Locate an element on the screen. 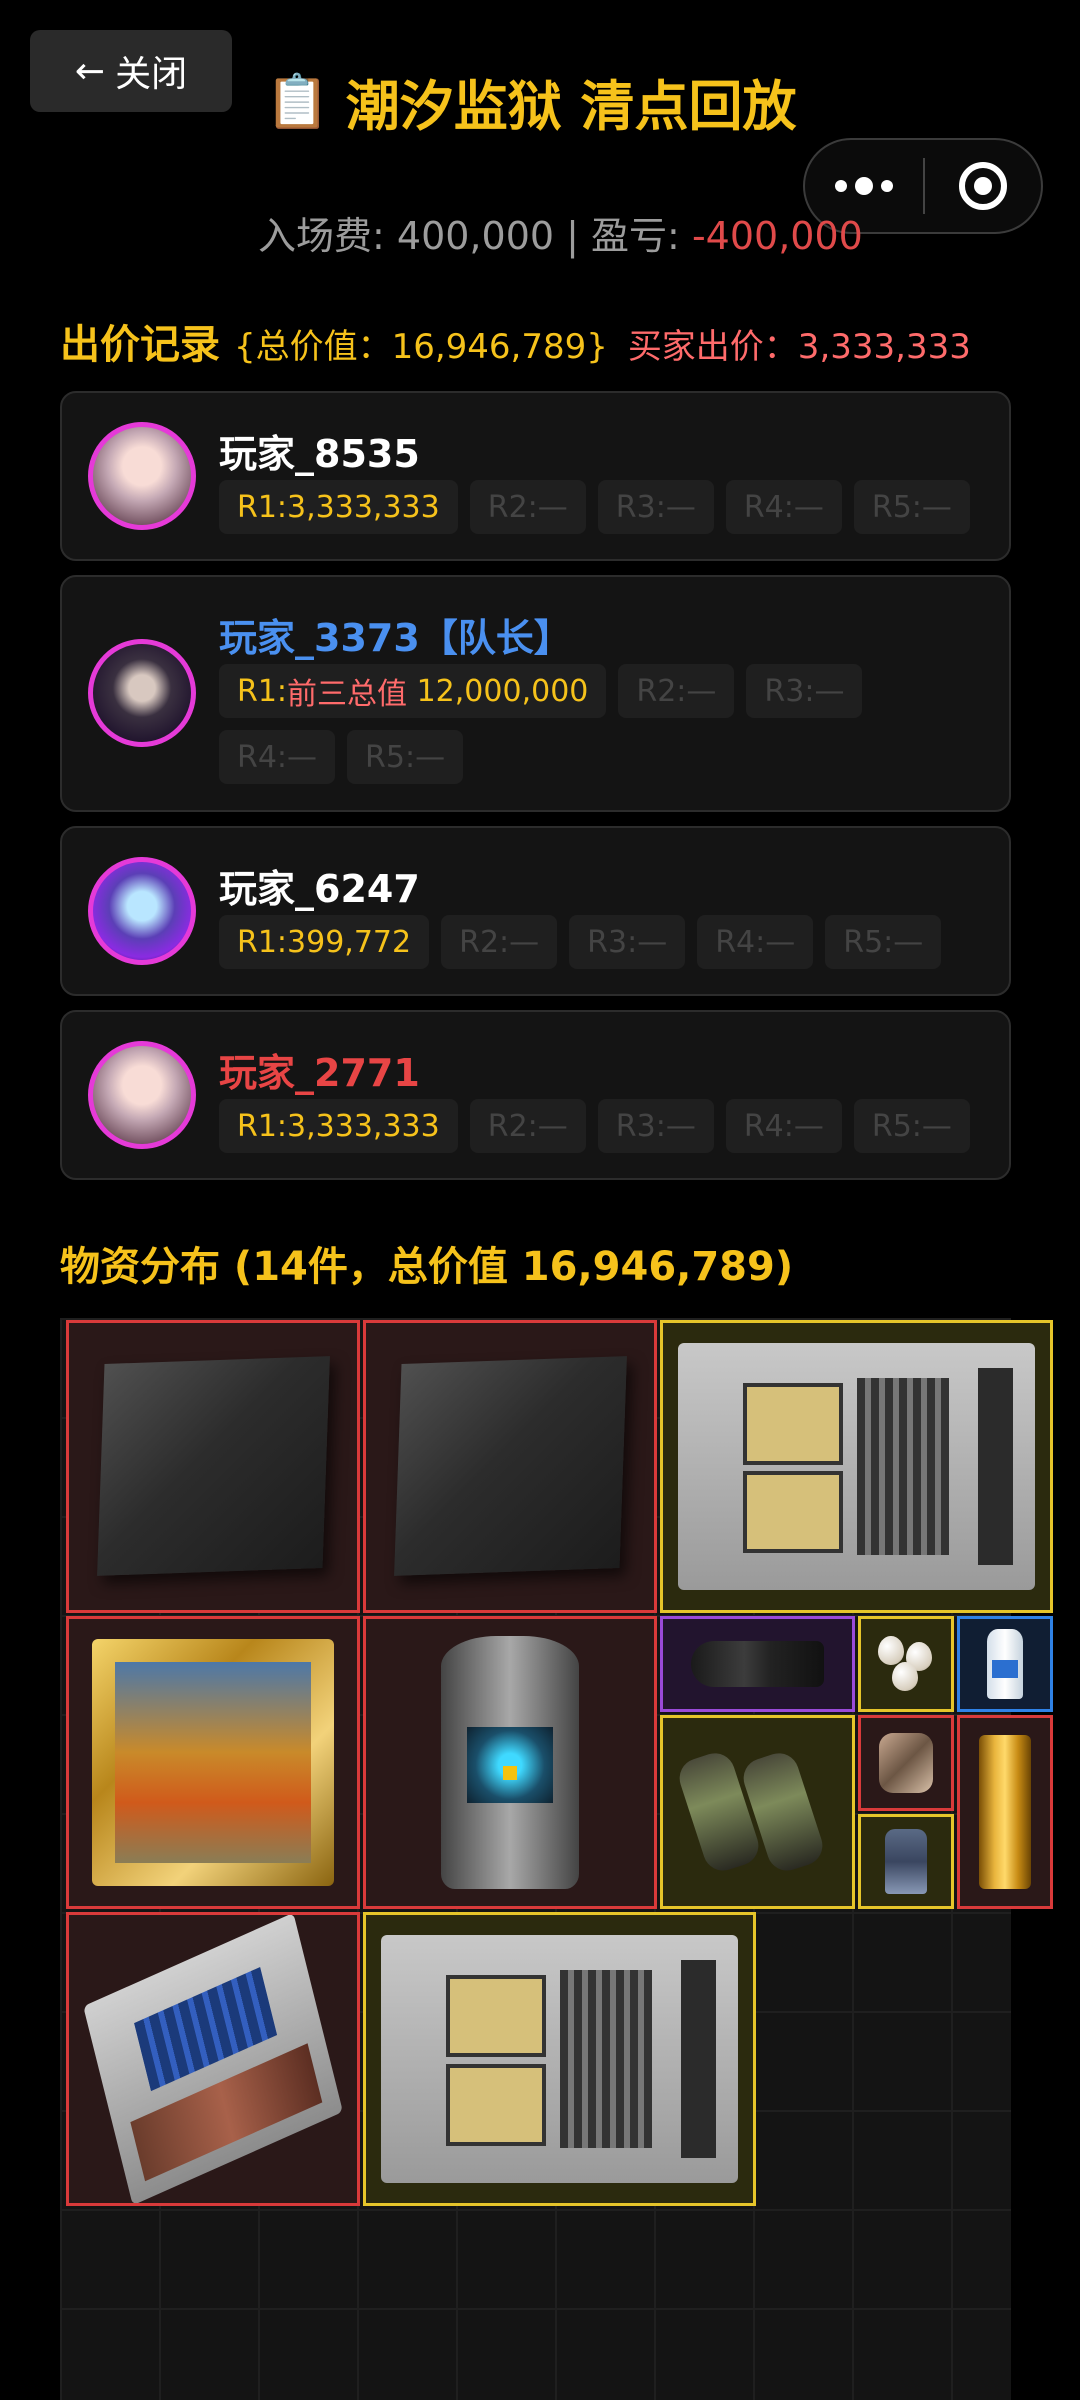 The image size is (1080, 2400). loot-item-small-part is located at coordinates (906, 1861).